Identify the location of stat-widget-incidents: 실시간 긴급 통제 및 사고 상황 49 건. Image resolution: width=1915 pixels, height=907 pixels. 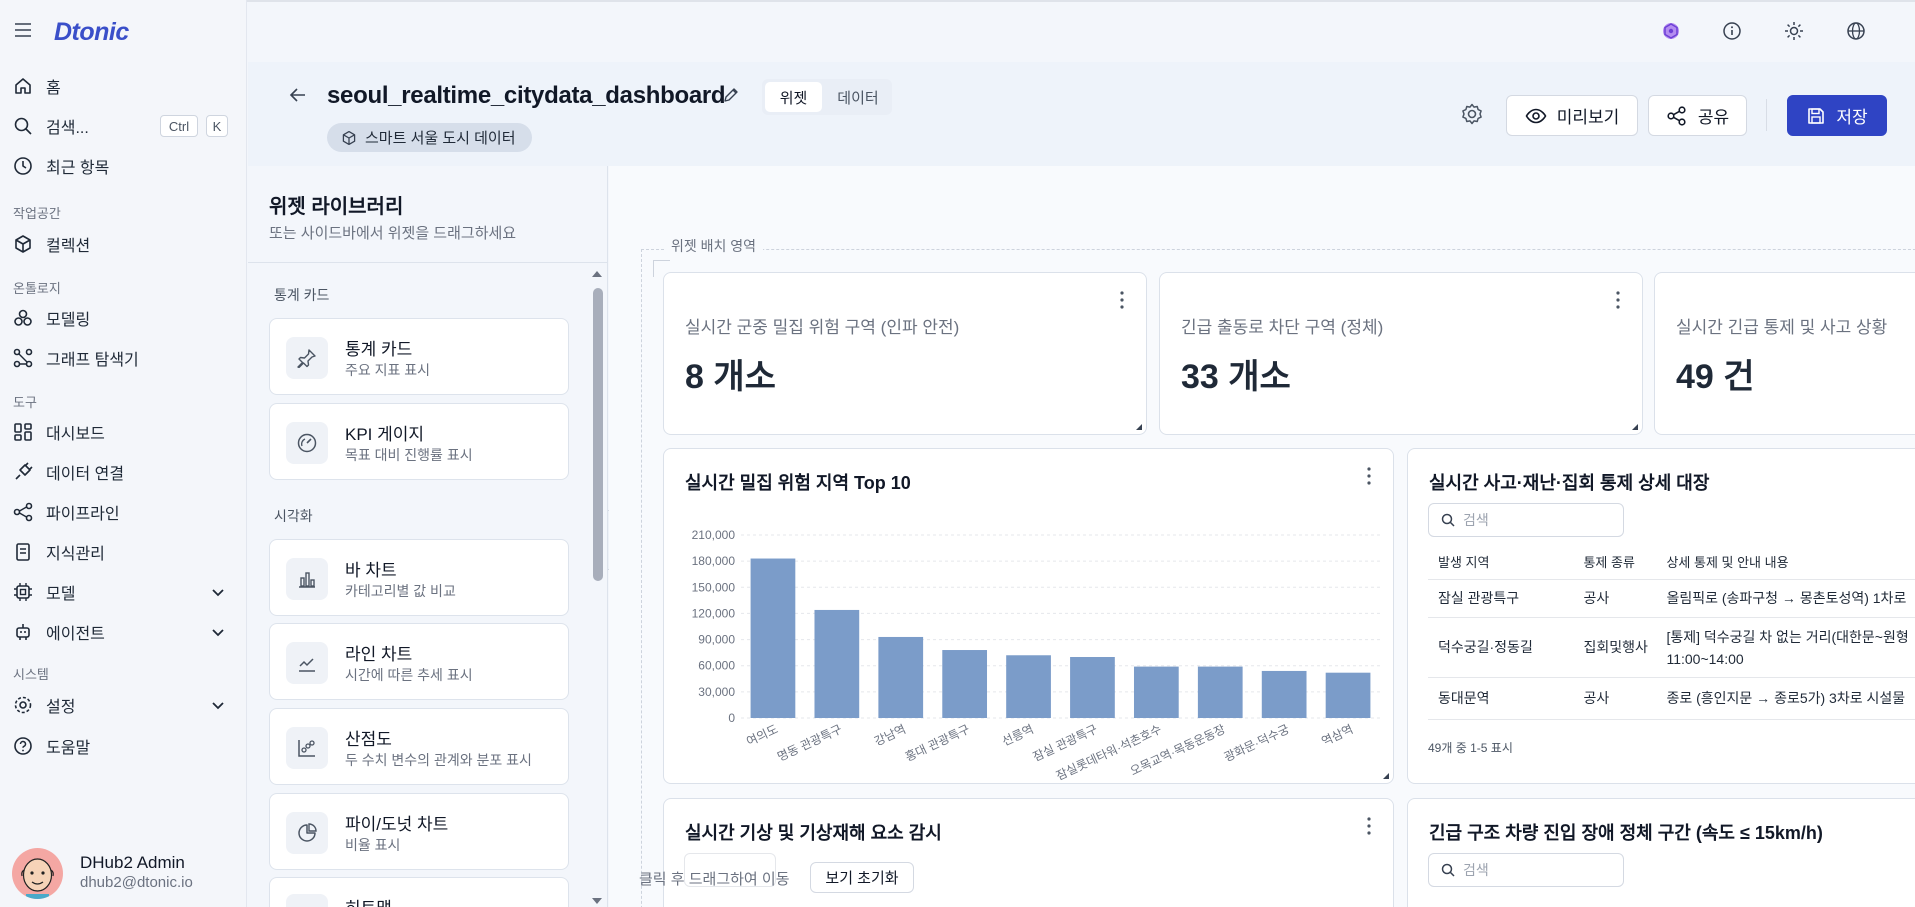
(1784, 353).